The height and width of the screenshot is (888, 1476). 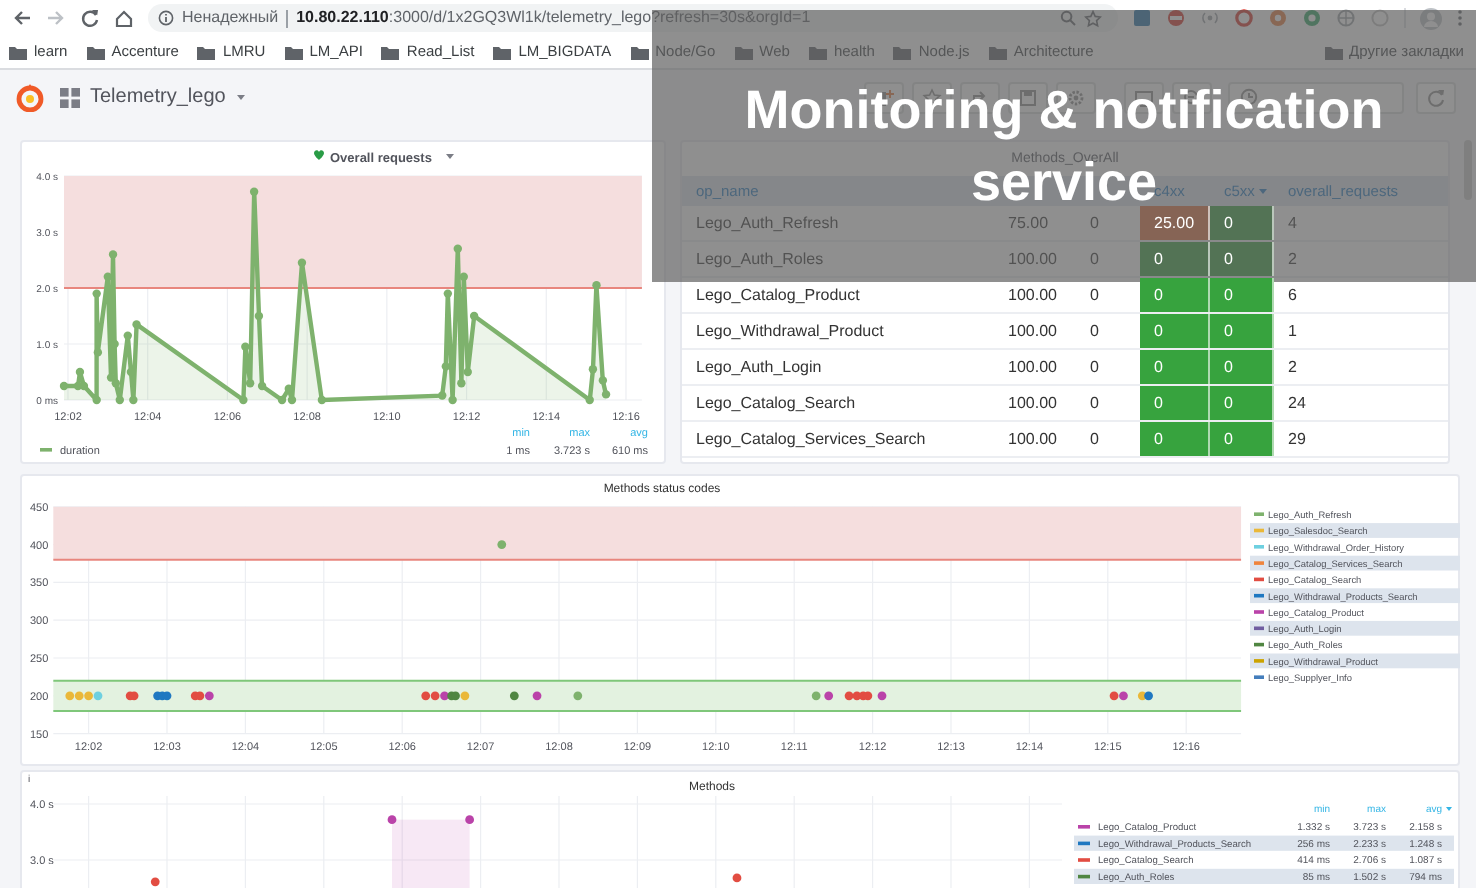 I want to click on sort-caret-icon, so click(x=1449, y=809).